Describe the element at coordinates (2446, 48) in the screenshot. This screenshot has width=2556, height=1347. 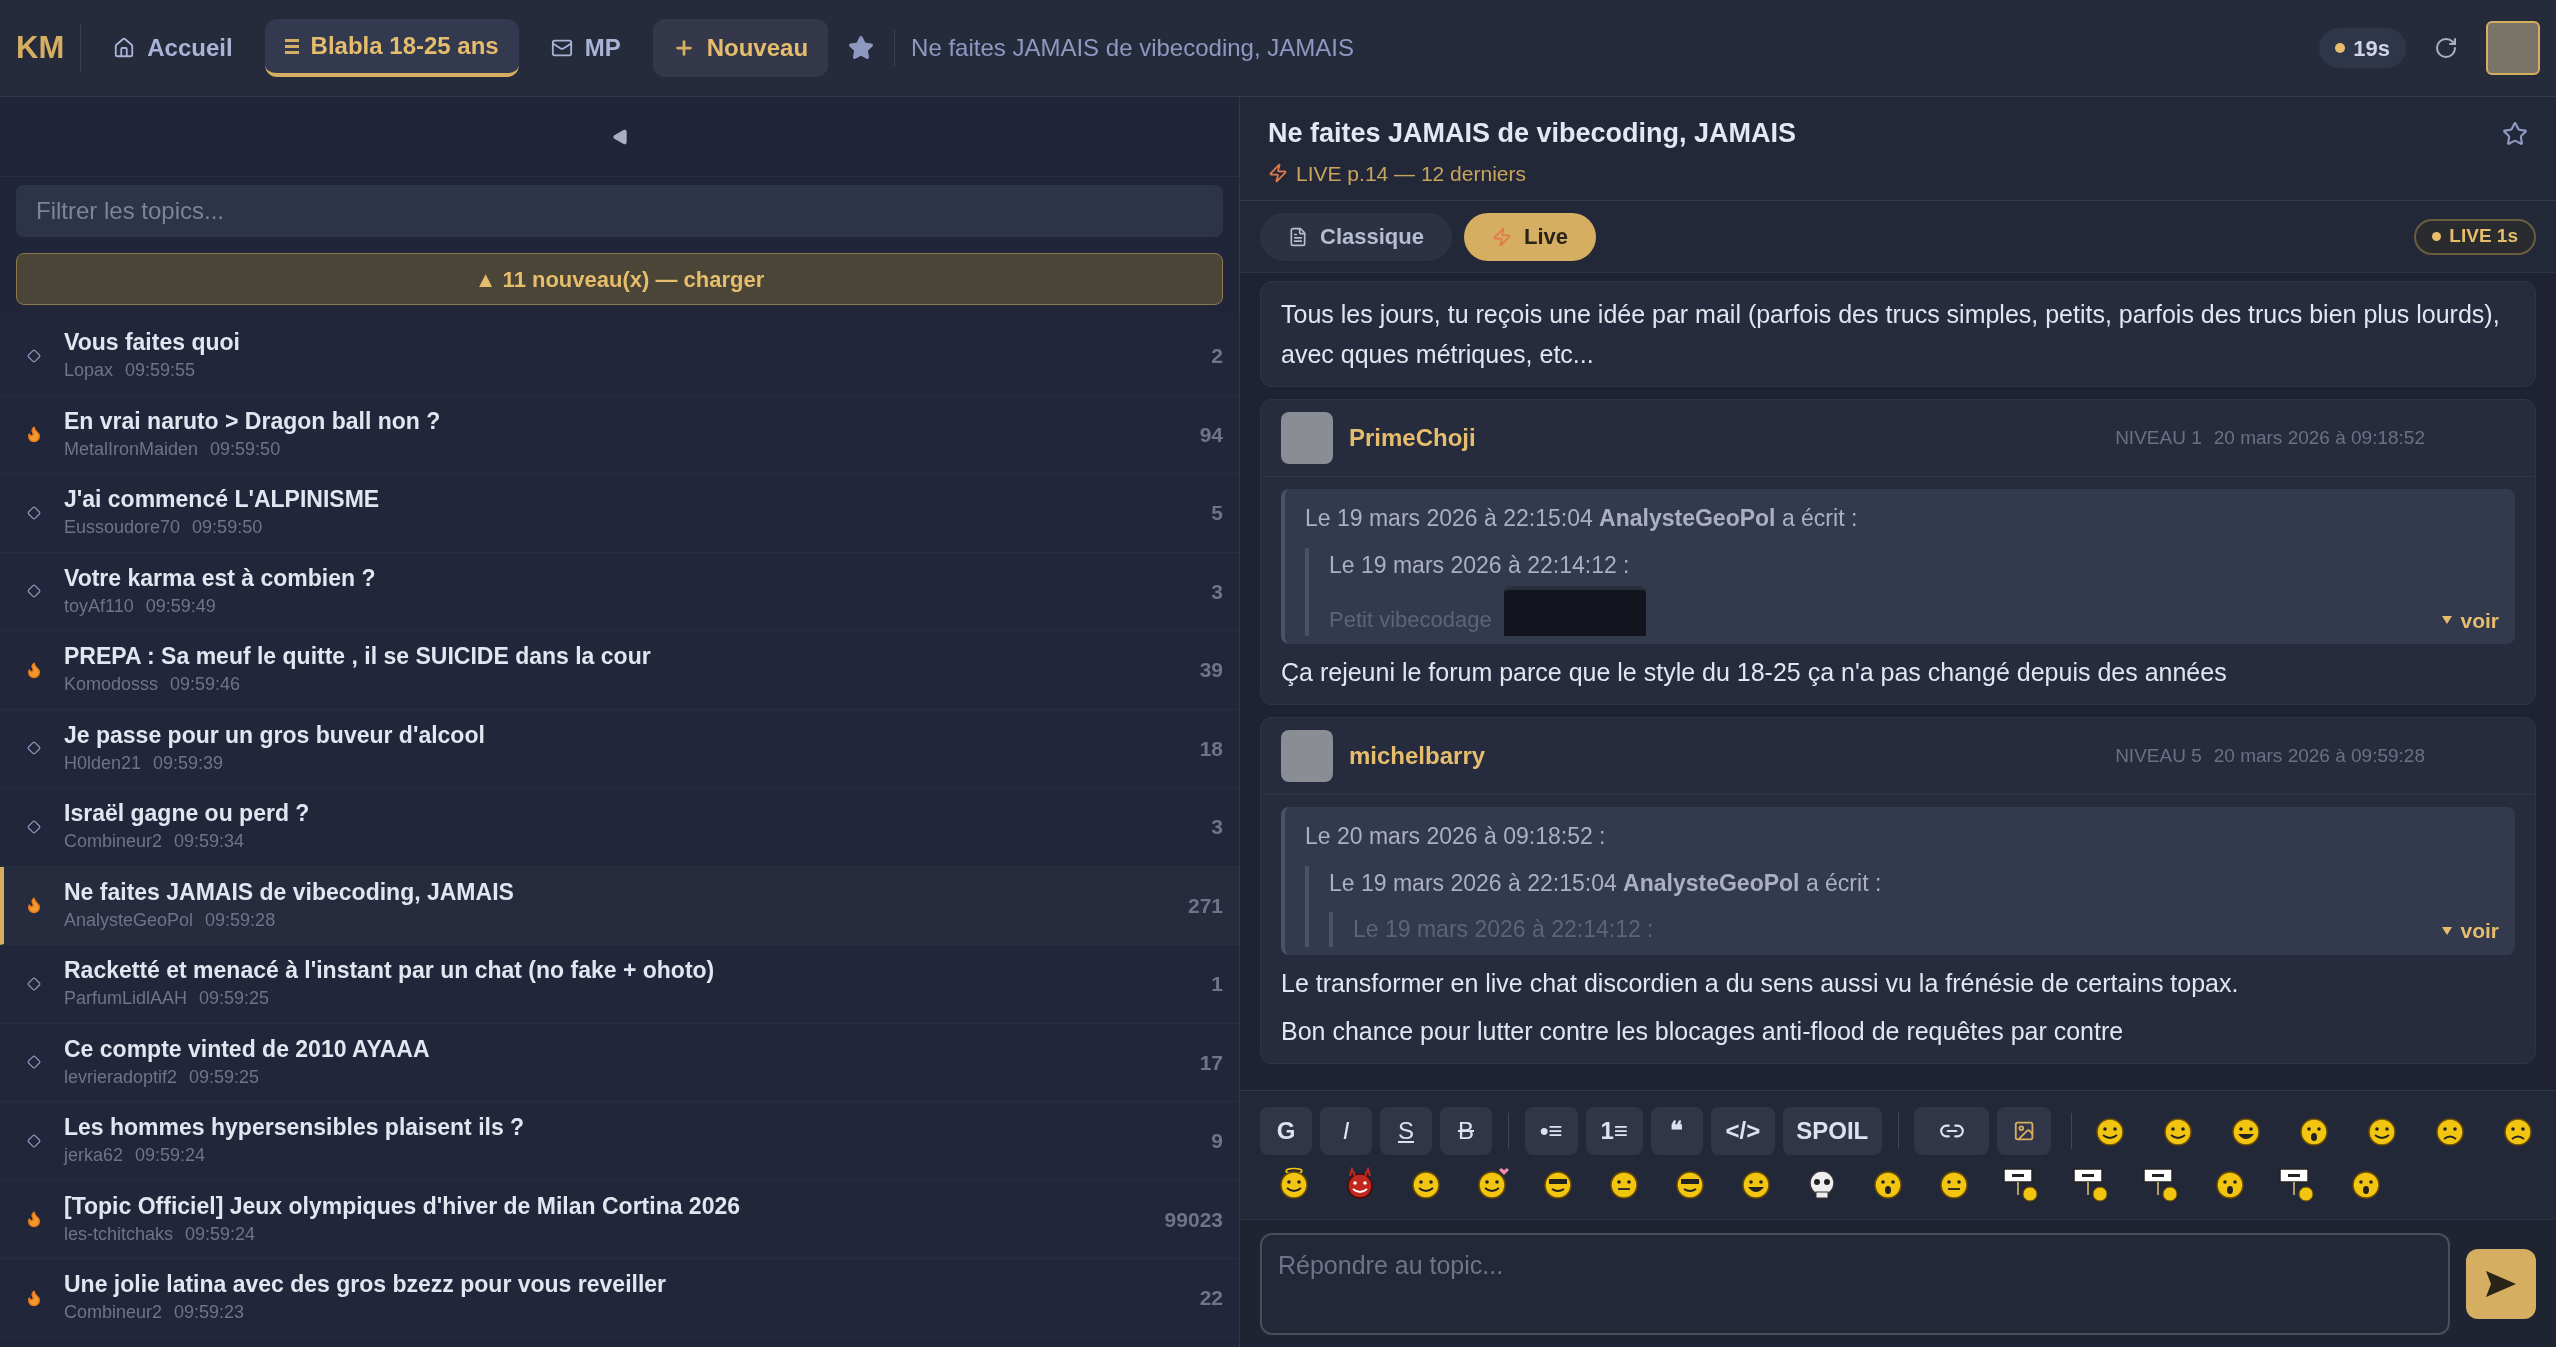
I see `refresh-icon` at that location.